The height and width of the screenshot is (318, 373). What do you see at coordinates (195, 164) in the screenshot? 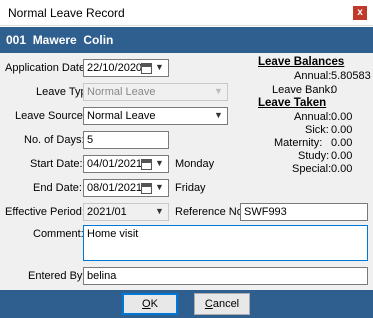
I see `start-weekday: Monday` at bounding box center [195, 164].